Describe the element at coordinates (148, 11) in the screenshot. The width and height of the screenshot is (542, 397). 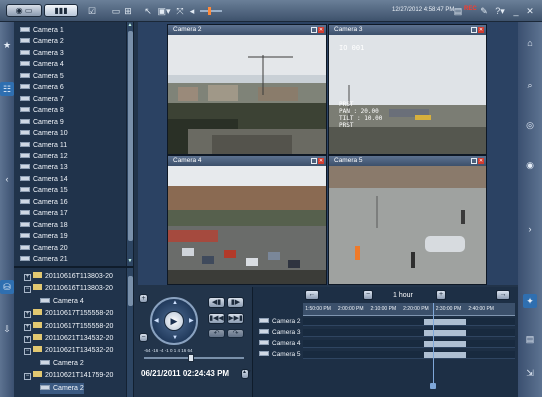
I see `pointer-icon: ↖` at that location.